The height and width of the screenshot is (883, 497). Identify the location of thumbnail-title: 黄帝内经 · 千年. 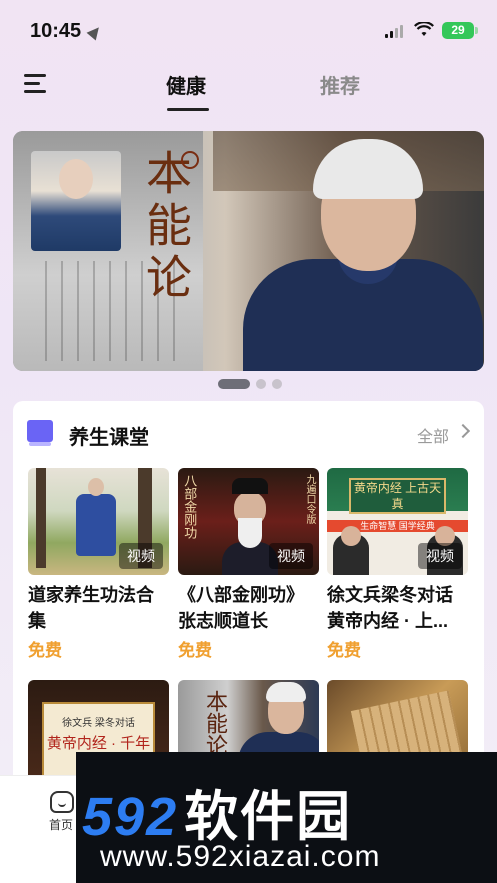
(98, 743).